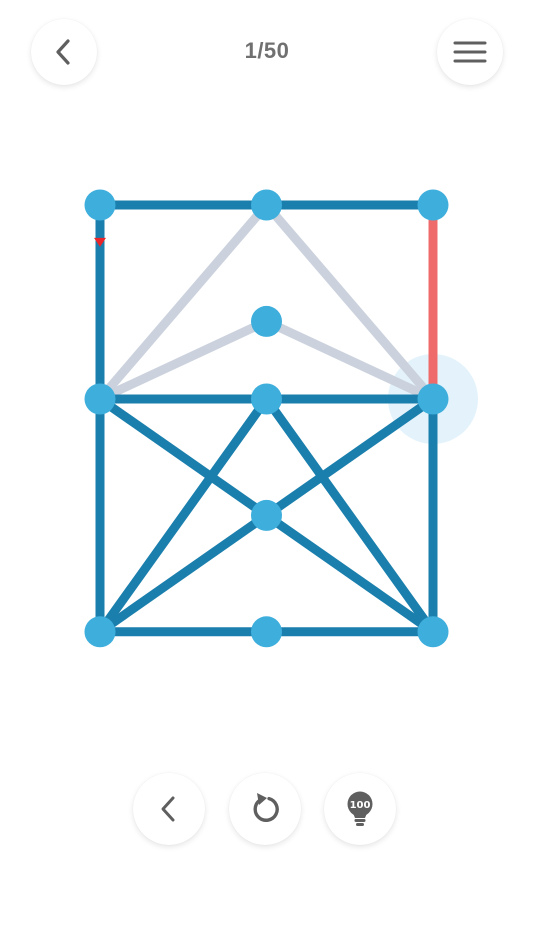  Describe the element at coordinates (100, 205) in the screenshot. I see `node-n1` at that location.